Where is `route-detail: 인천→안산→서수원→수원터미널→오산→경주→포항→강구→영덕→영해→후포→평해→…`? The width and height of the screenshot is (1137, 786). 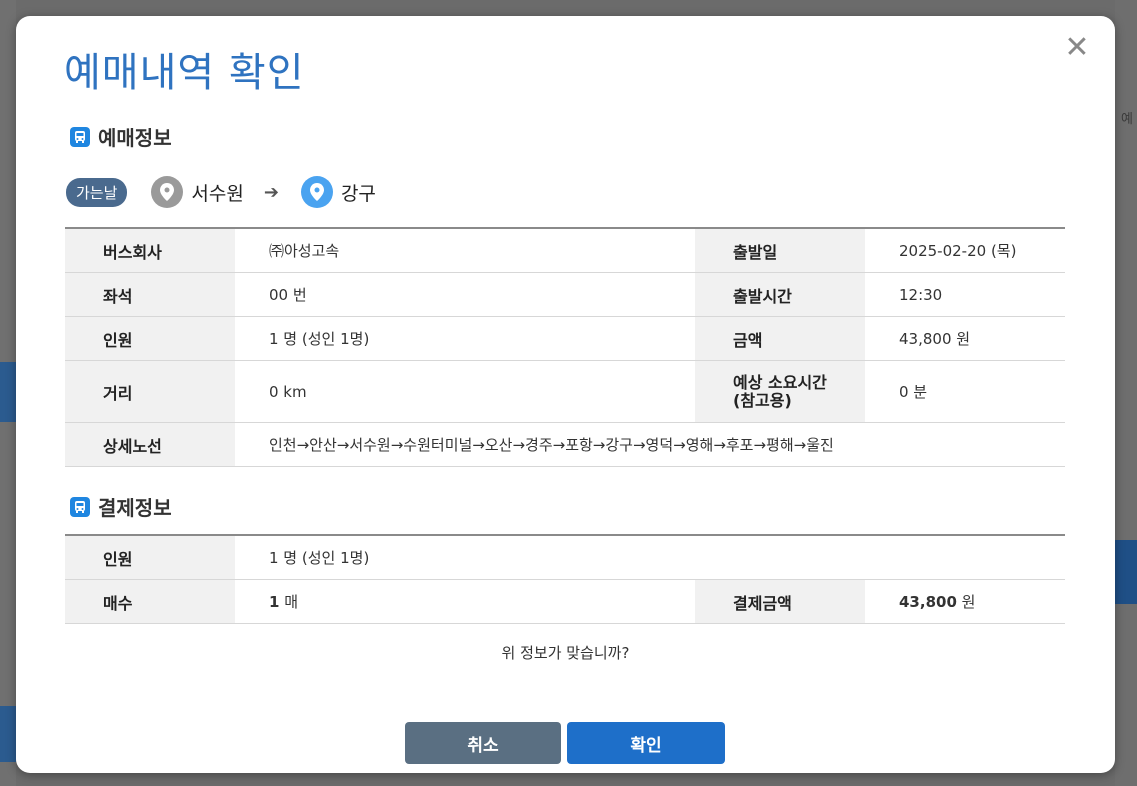 route-detail: 인천→안산→서수원→수원터미널→오산→경주→포항→강구→영덕→영해→후포→평해→… is located at coordinates (650, 444).